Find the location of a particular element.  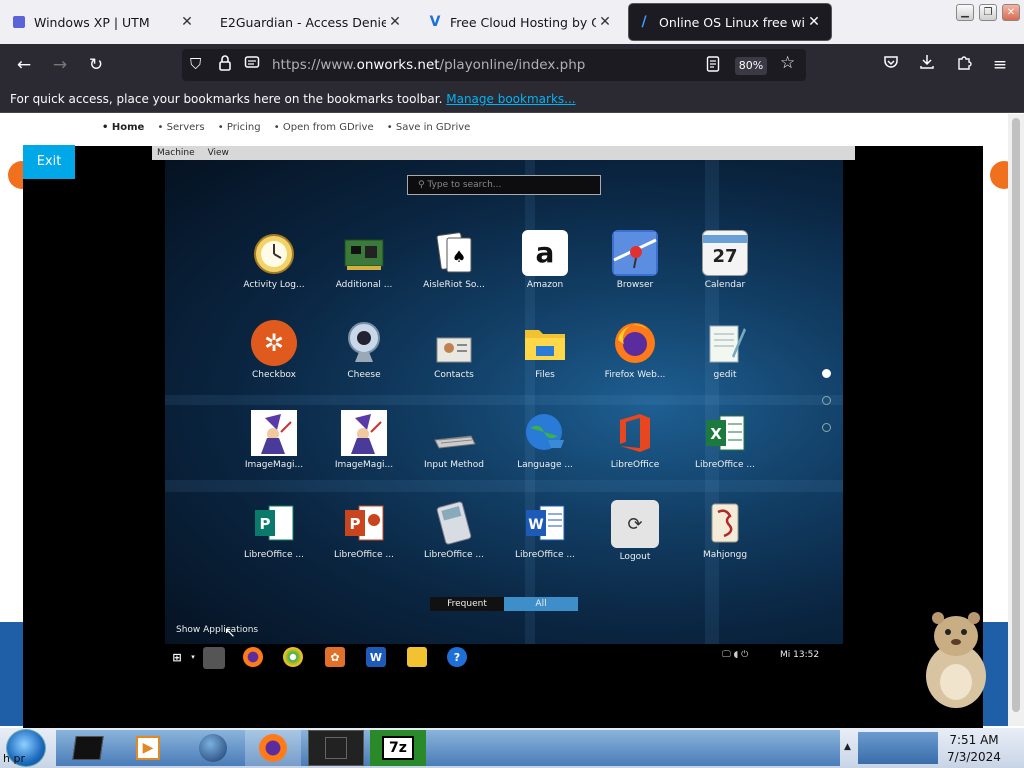

app-gedit: gedit is located at coordinates (725, 350).